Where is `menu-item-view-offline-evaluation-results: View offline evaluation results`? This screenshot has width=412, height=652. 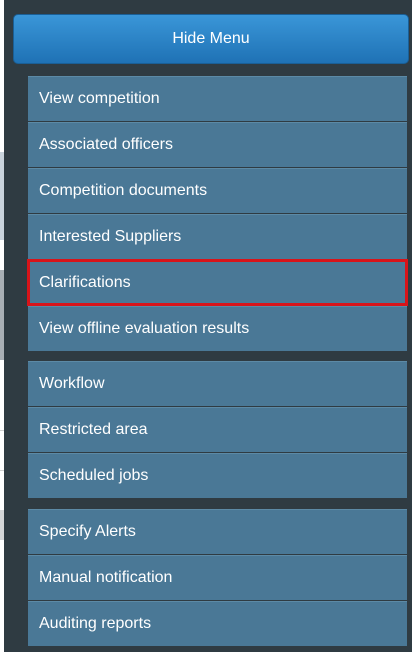
menu-item-view-offline-evaluation-results: View offline evaluation results is located at coordinates (217, 328).